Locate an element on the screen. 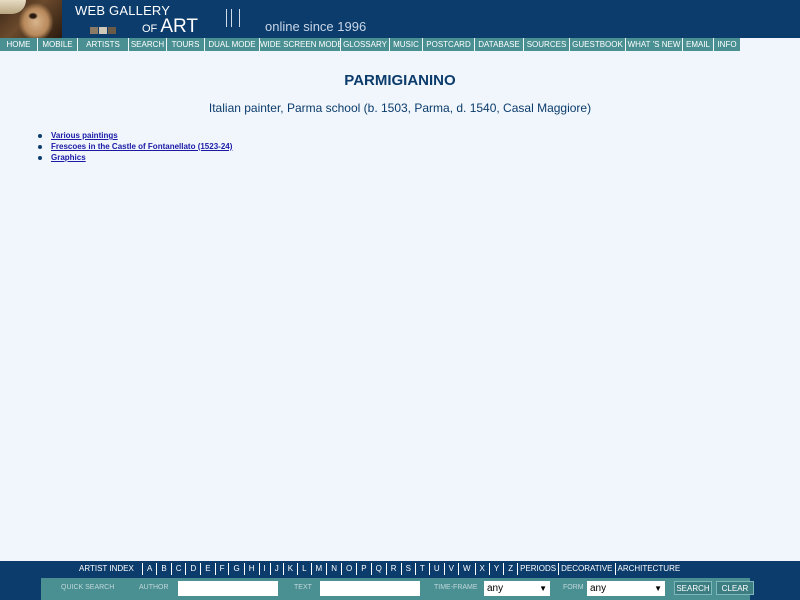 This screenshot has width=800, height=600. nav-postcard: POSTCARD is located at coordinates (449, 44).